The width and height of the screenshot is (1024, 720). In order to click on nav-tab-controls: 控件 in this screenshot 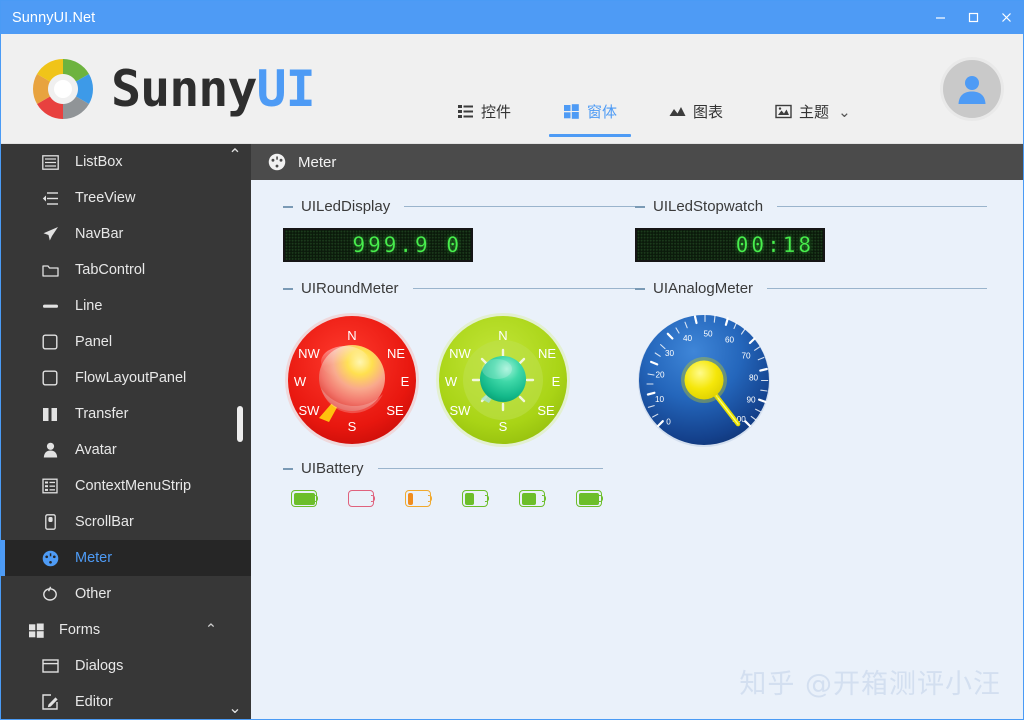, I will do `click(484, 88)`.